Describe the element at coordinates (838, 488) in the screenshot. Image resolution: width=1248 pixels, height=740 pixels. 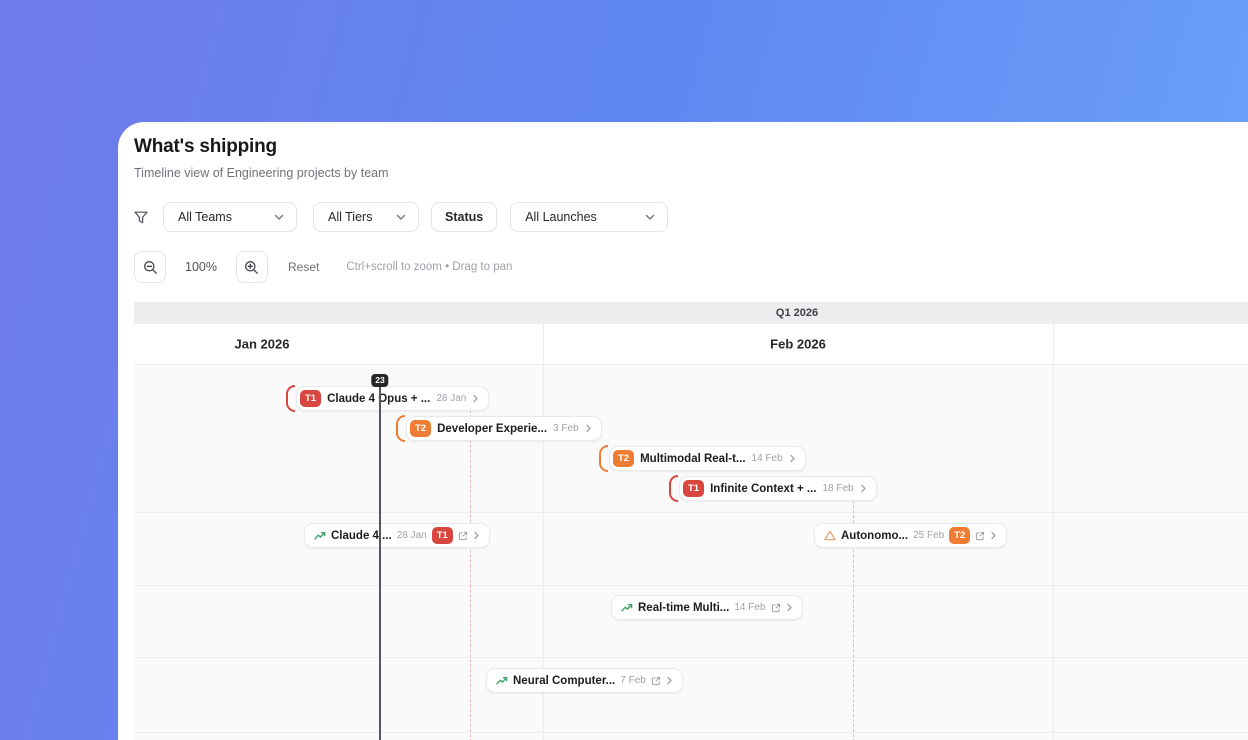
I see `project-date: 18 Feb` at that location.